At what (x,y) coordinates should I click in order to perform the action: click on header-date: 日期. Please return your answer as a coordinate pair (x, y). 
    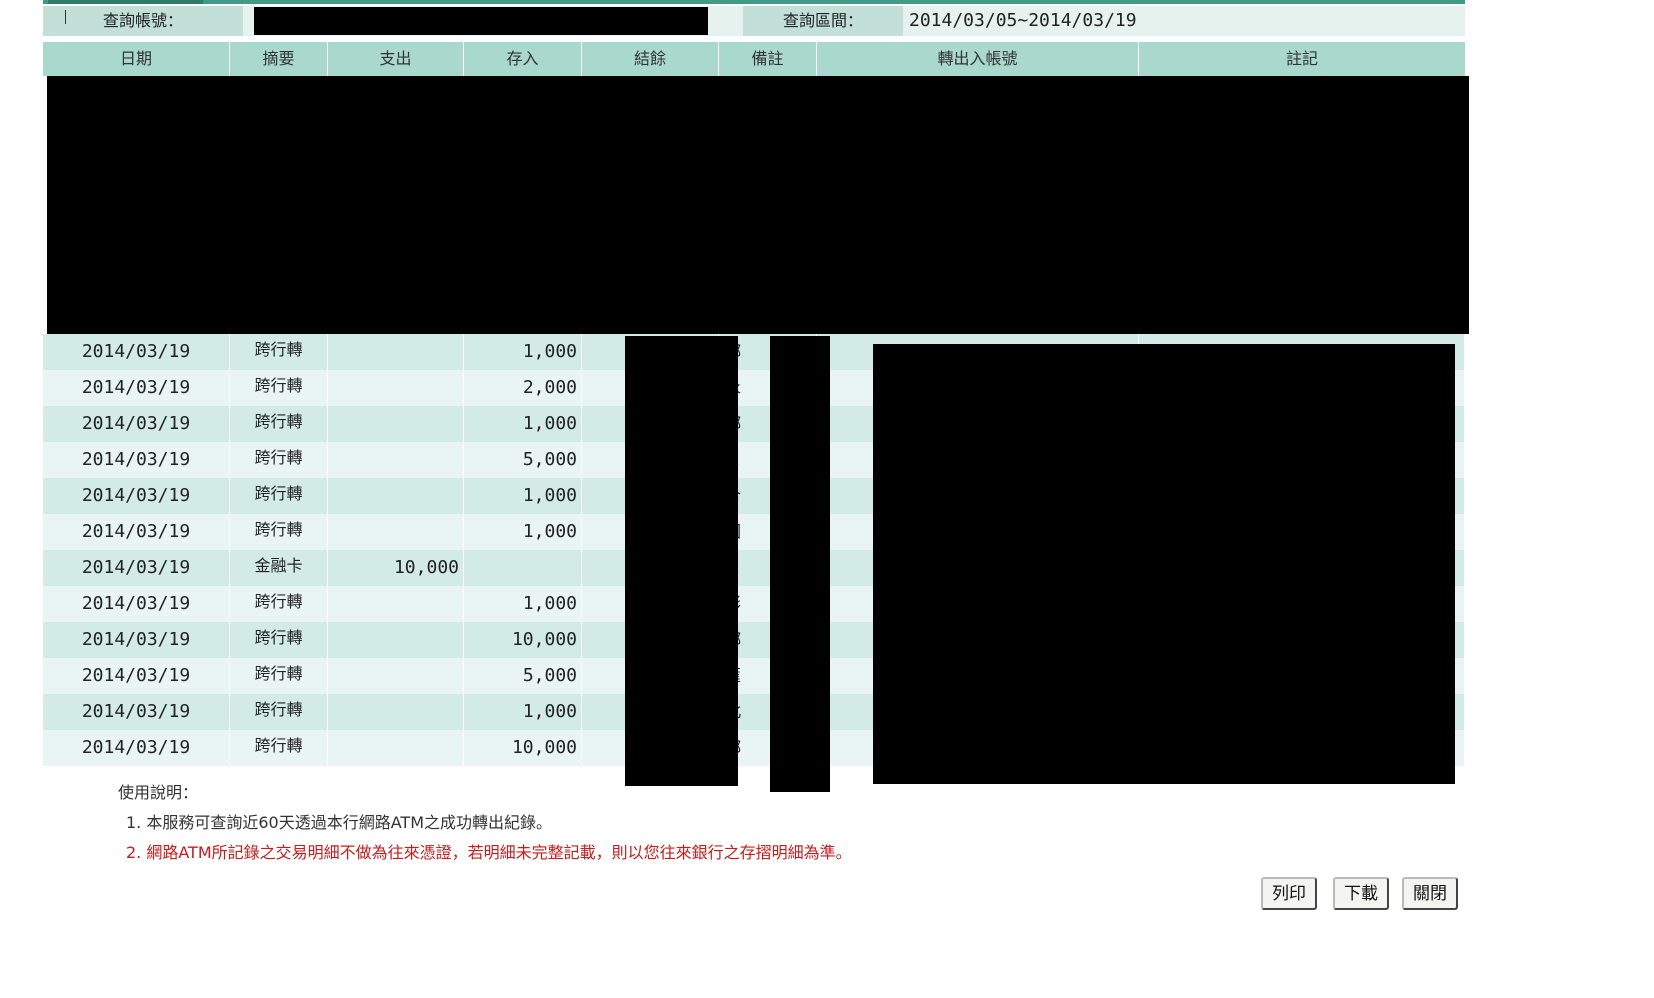
    Looking at the image, I should click on (136, 59).